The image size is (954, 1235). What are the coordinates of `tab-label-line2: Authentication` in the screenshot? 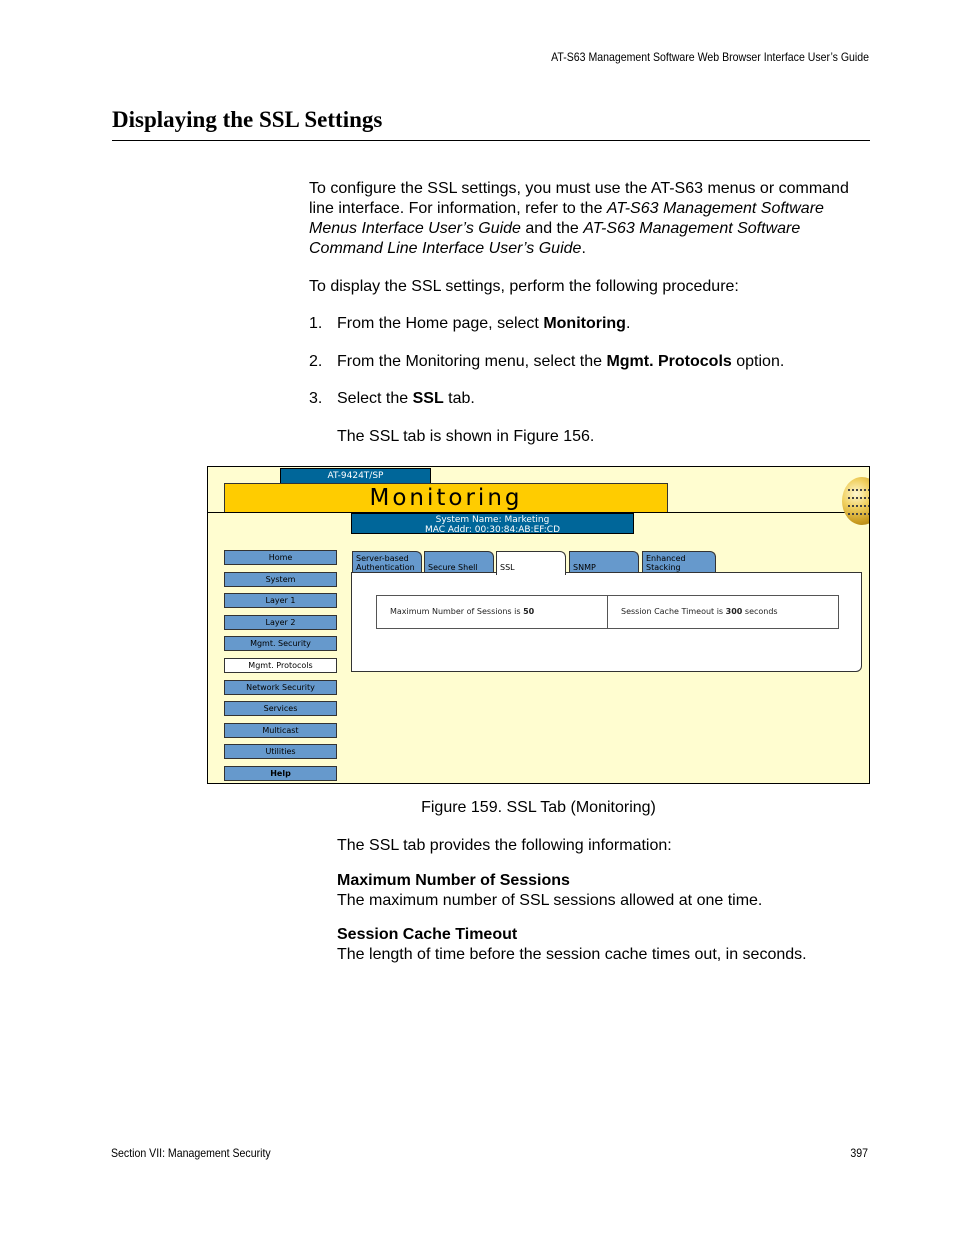 It's located at (385, 567).